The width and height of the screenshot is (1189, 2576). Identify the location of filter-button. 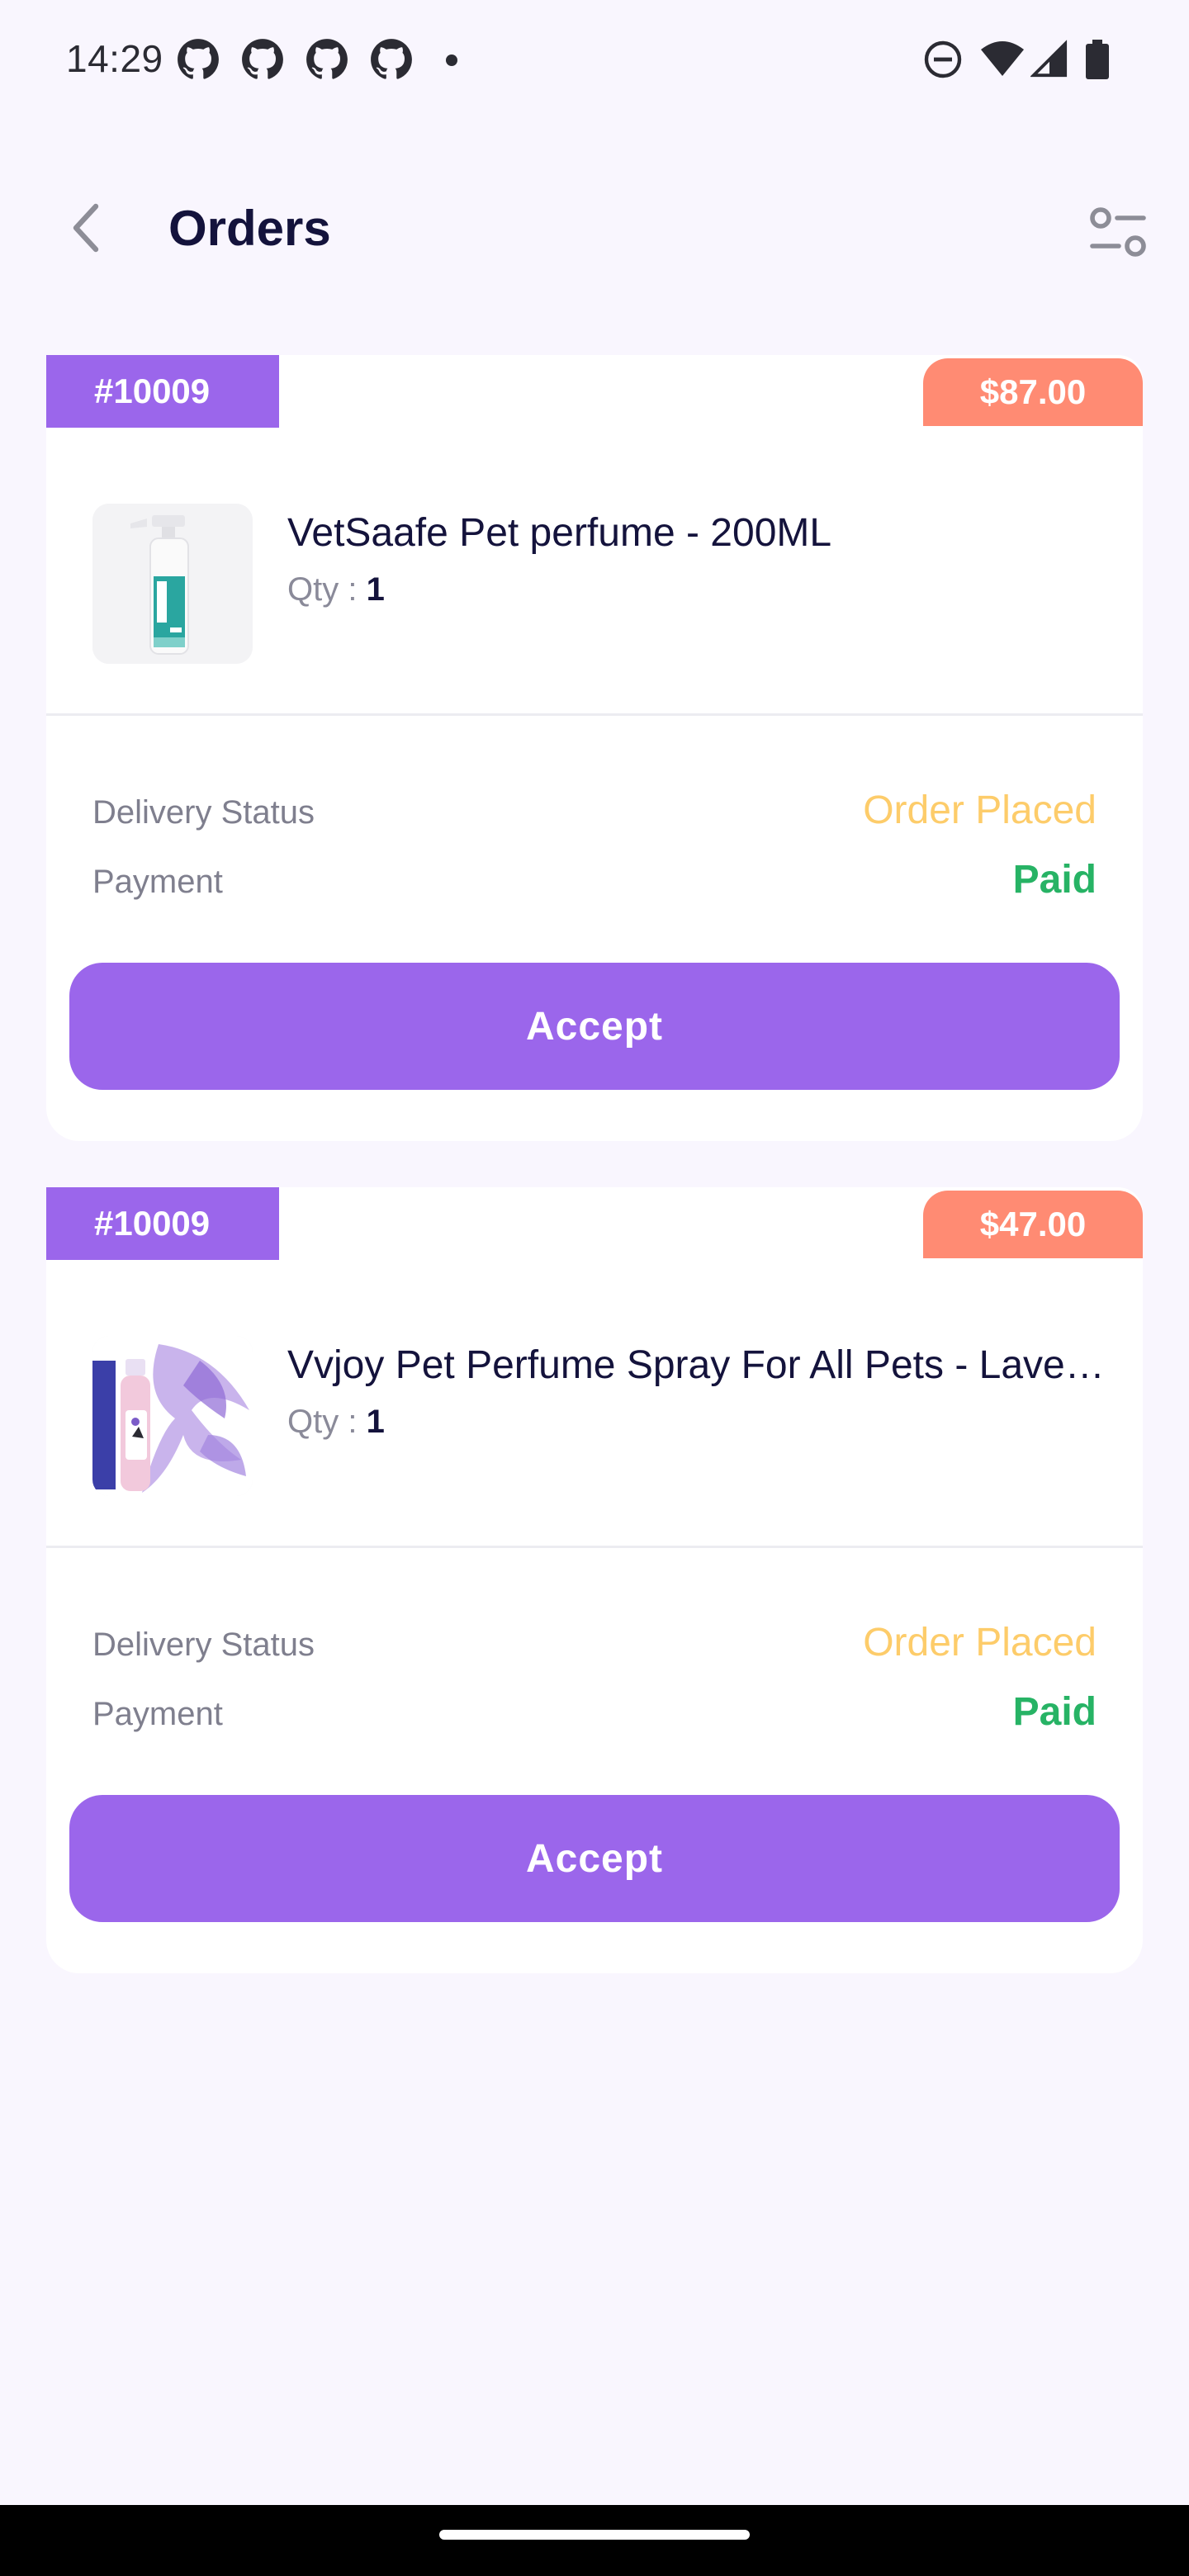
(1118, 233).